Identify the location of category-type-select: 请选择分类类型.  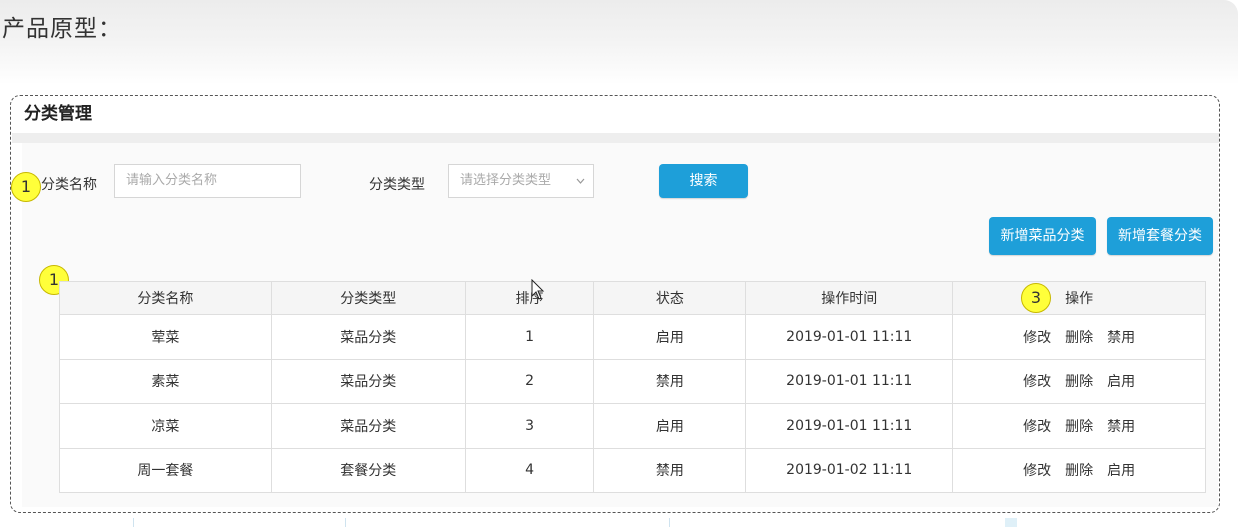
(521, 181).